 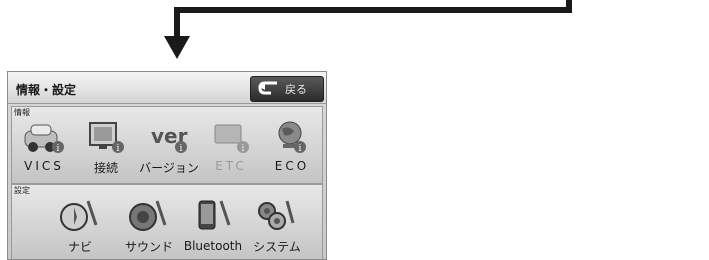 What do you see at coordinates (276, 215) in the screenshot?
I see `gears-settings-icon` at bounding box center [276, 215].